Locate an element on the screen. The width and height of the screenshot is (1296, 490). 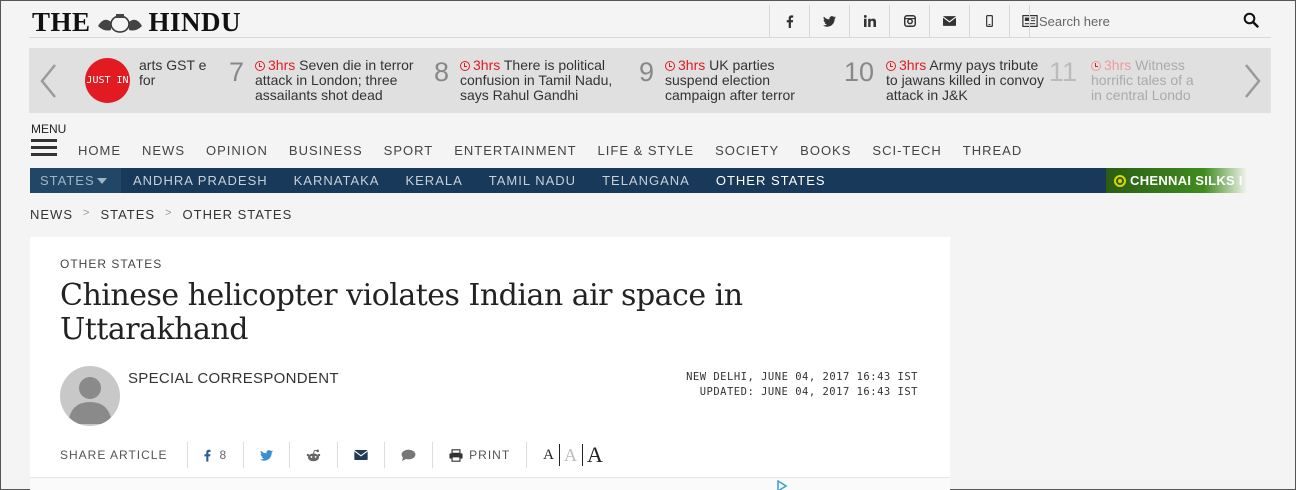
share-reddit-button is located at coordinates (313, 455).